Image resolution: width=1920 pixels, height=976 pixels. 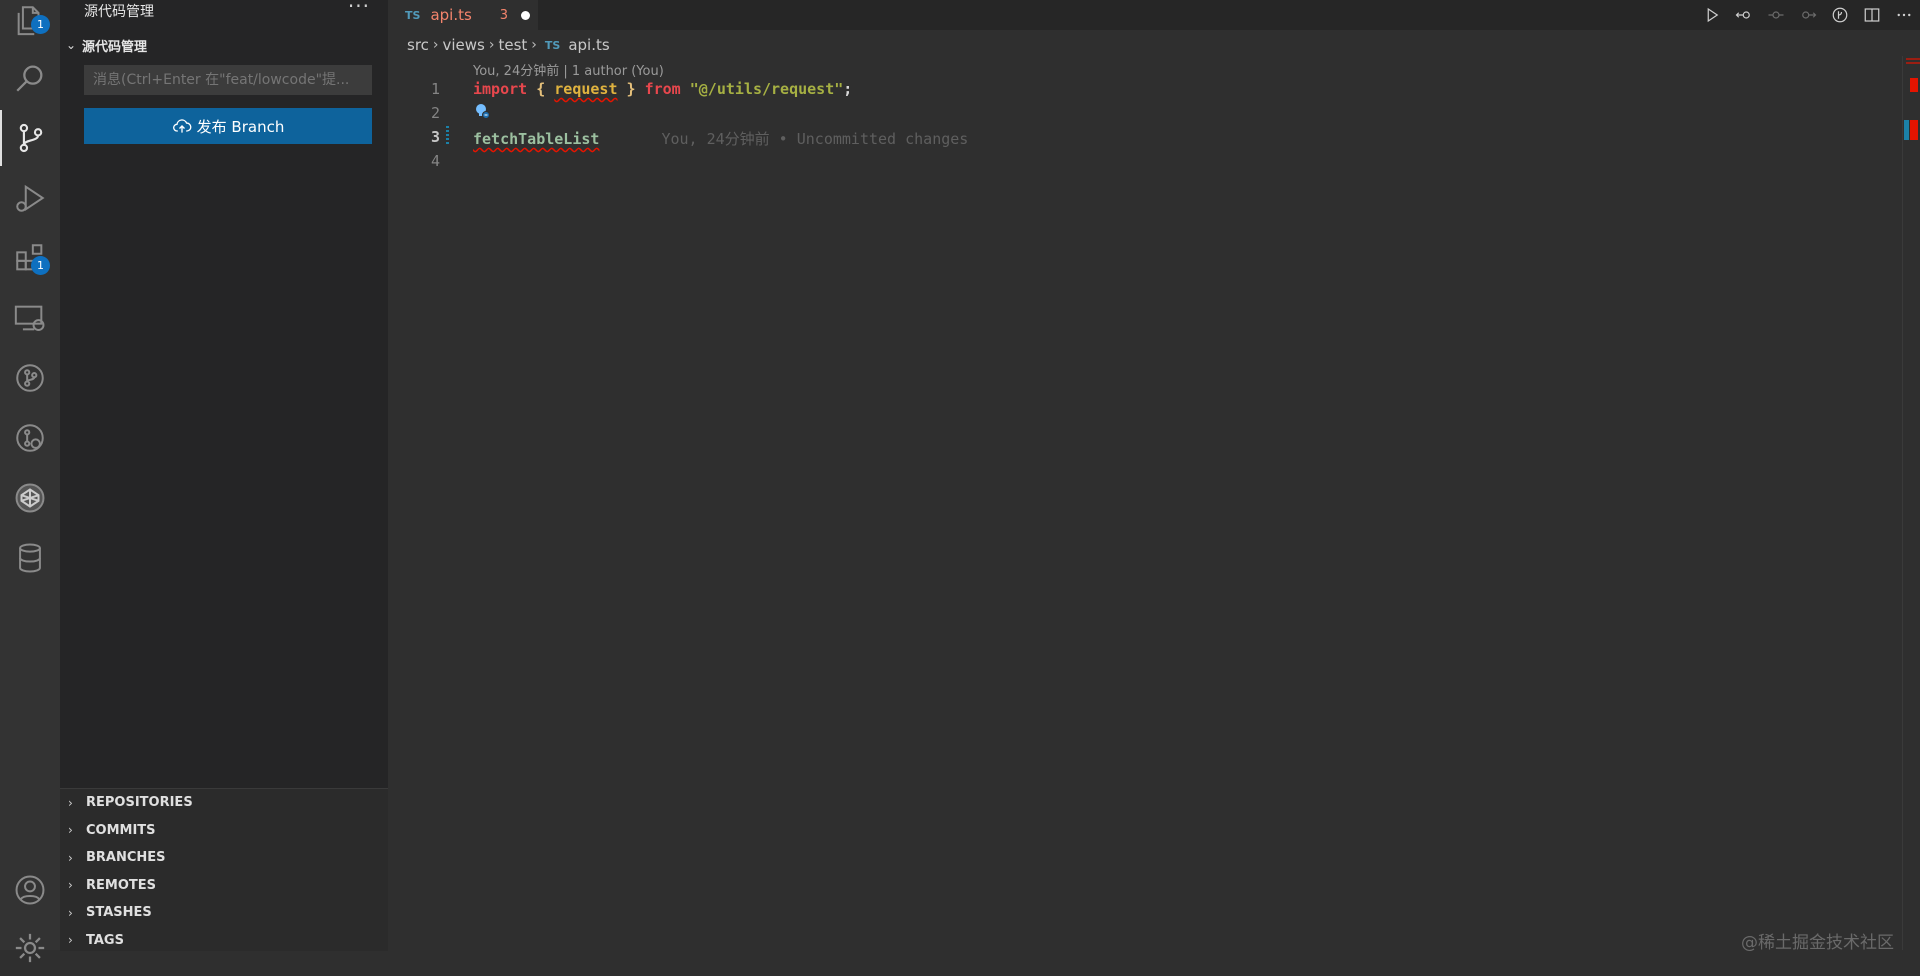 I want to click on problem-count: 3, so click(x=504, y=15).